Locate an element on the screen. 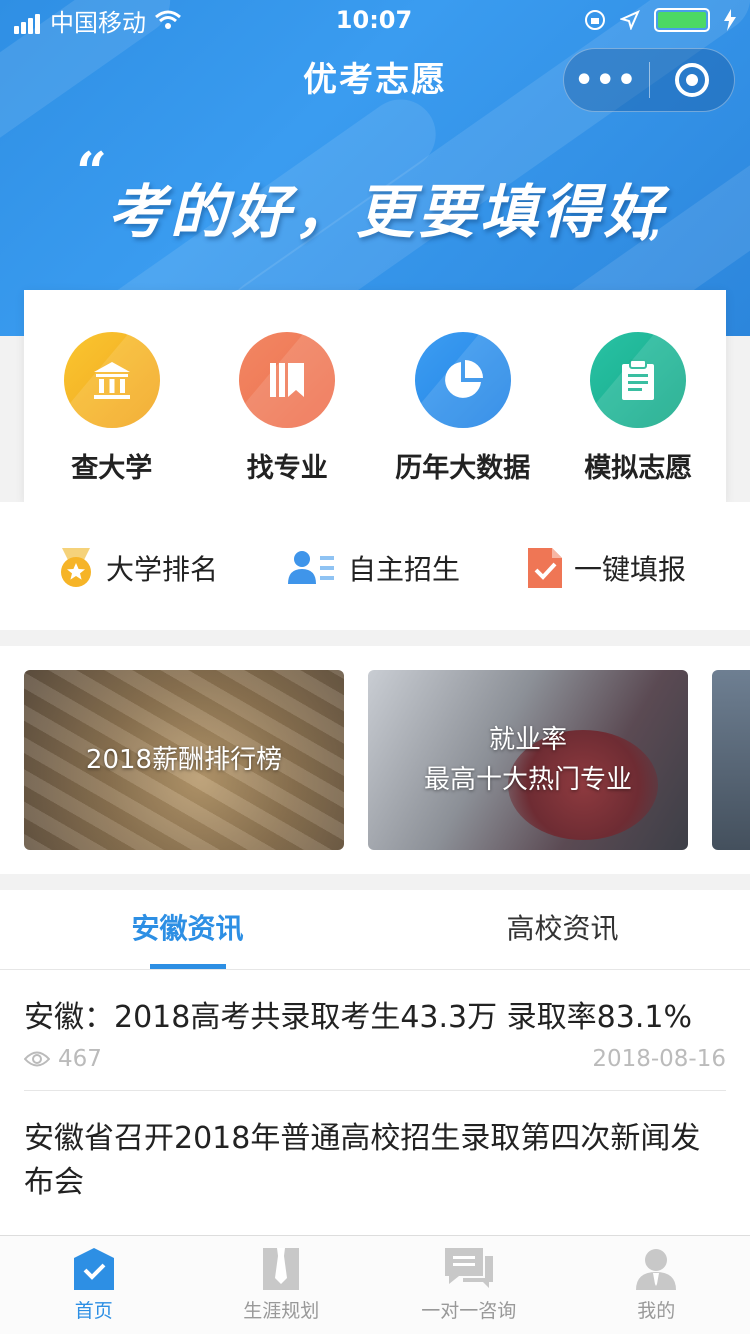 This screenshot has height=1334, width=750. user-list-icon is located at coordinates (311, 567).